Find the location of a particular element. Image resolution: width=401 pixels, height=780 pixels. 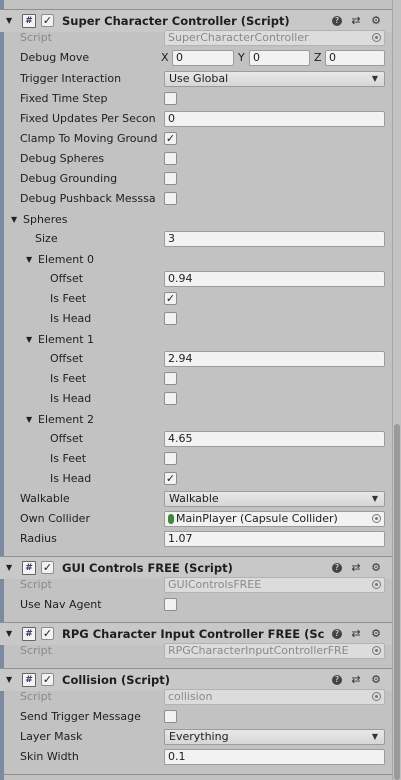

y-axis-label: Y is located at coordinates (241, 57).